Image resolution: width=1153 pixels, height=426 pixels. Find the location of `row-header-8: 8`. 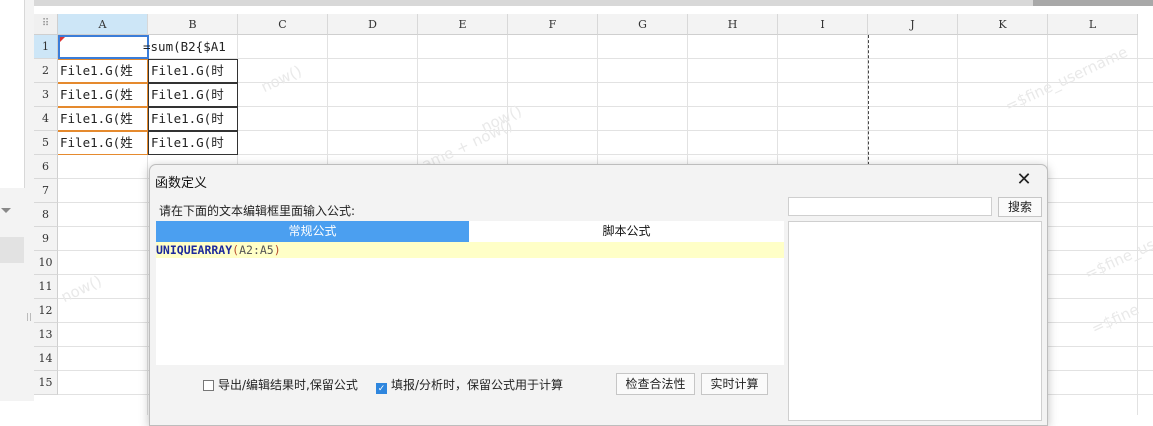

row-header-8: 8 is located at coordinates (46, 215).